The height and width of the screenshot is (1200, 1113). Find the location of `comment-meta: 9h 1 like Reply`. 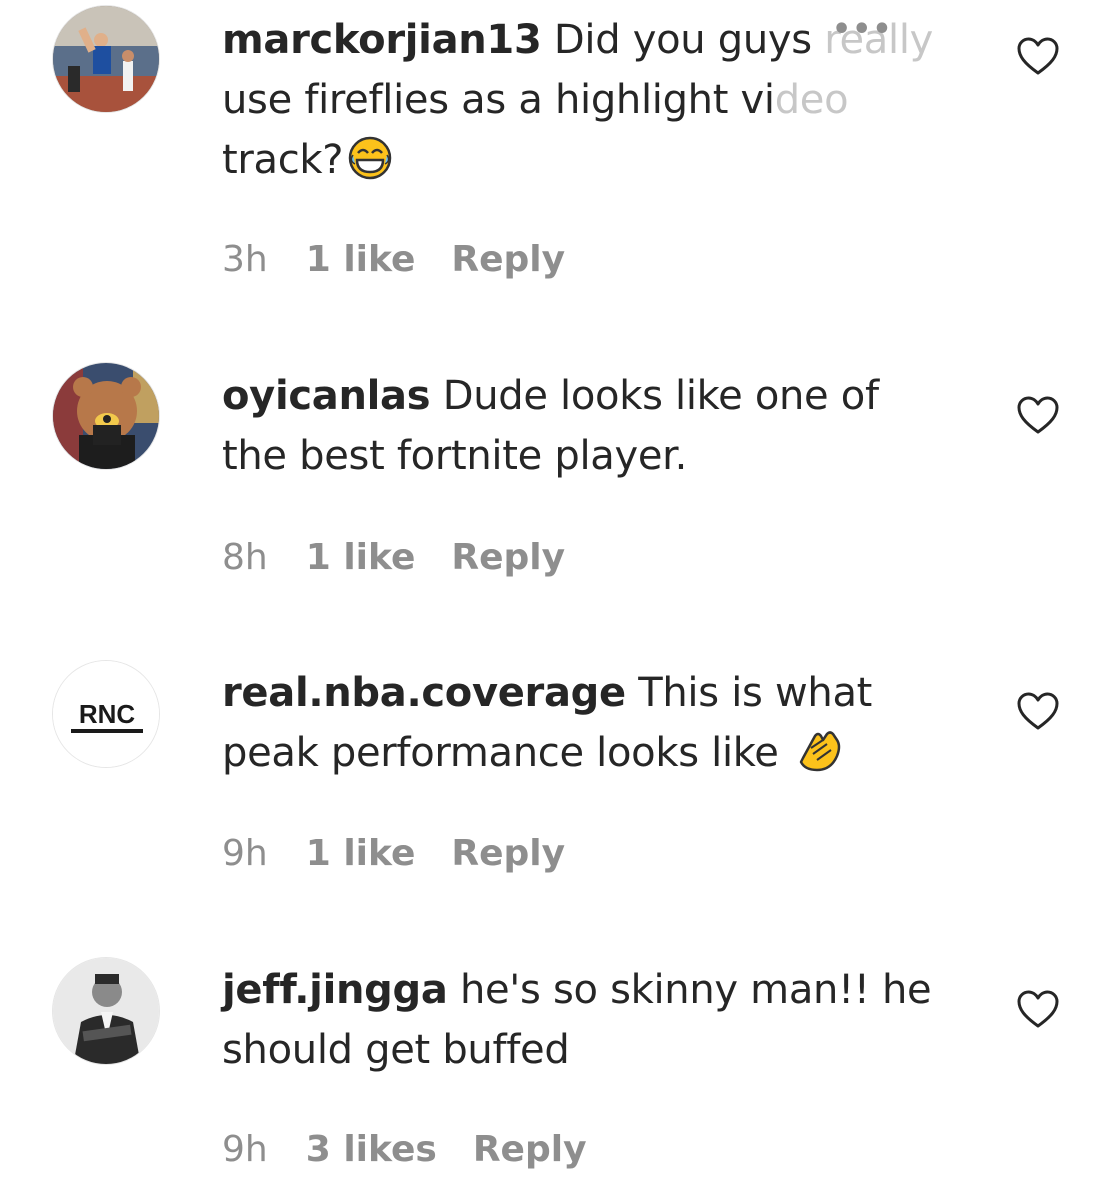

comment-meta: 9h 1 like Reply is located at coordinates (411, 854).